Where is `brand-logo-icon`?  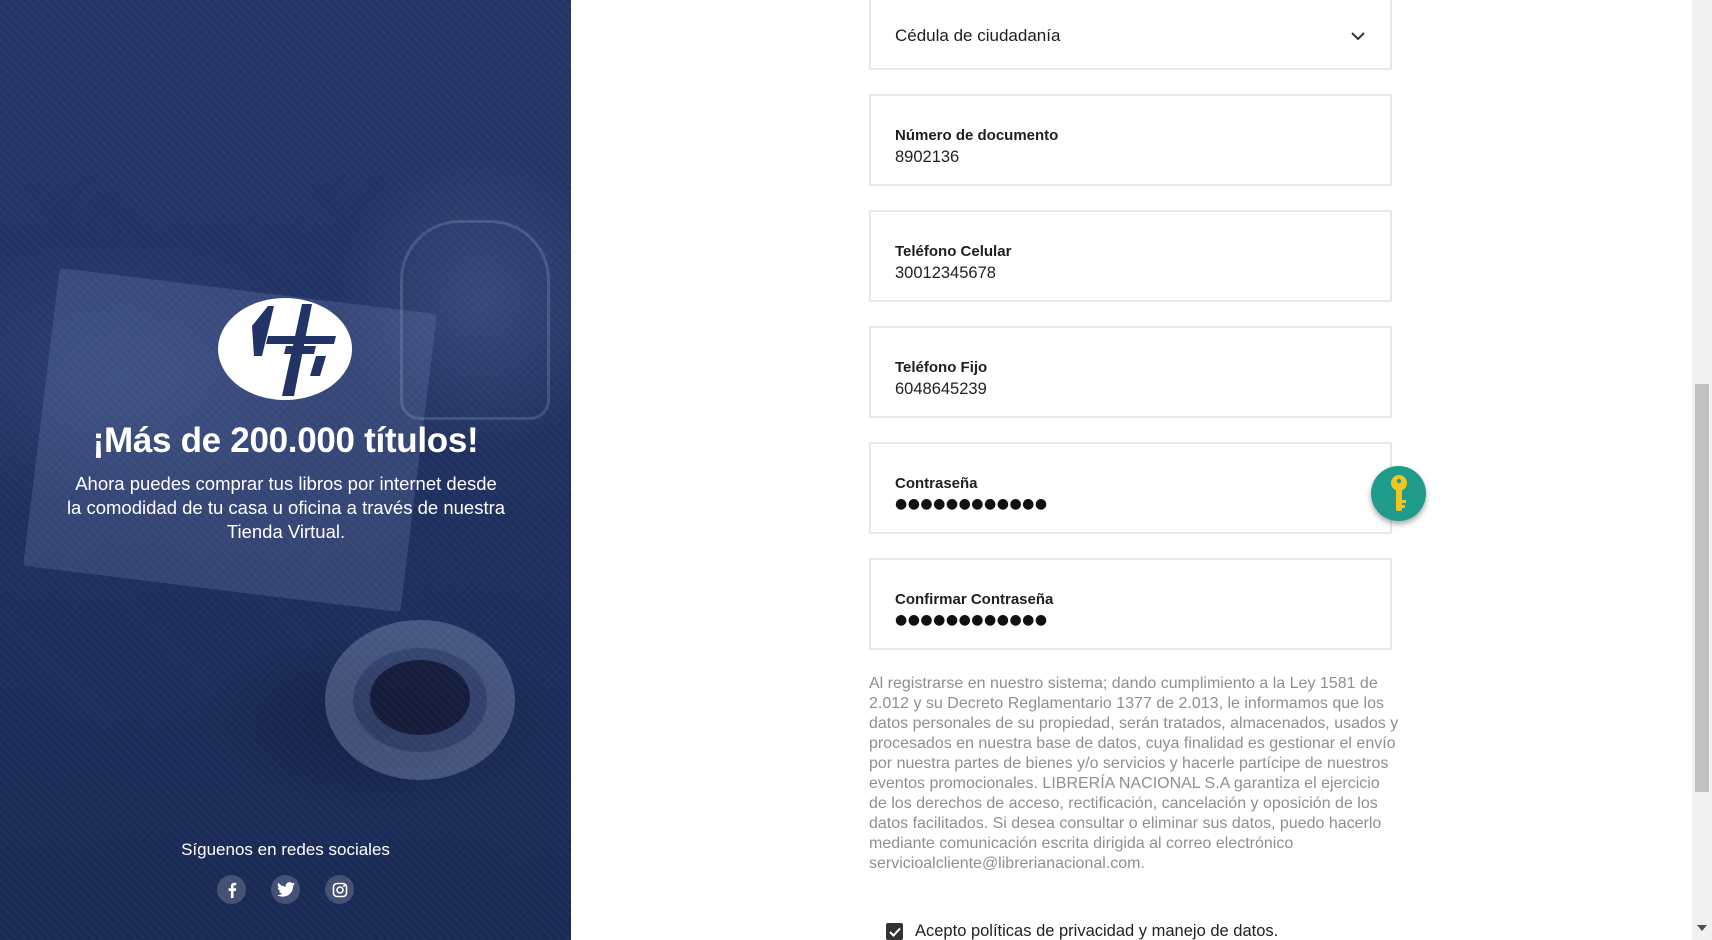 brand-logo-icon is located at coordinates (285, 349).